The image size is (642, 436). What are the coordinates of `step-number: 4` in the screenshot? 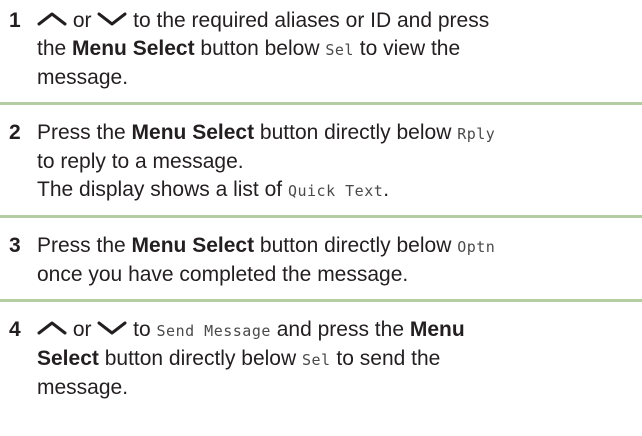 It's located at (15, 329).